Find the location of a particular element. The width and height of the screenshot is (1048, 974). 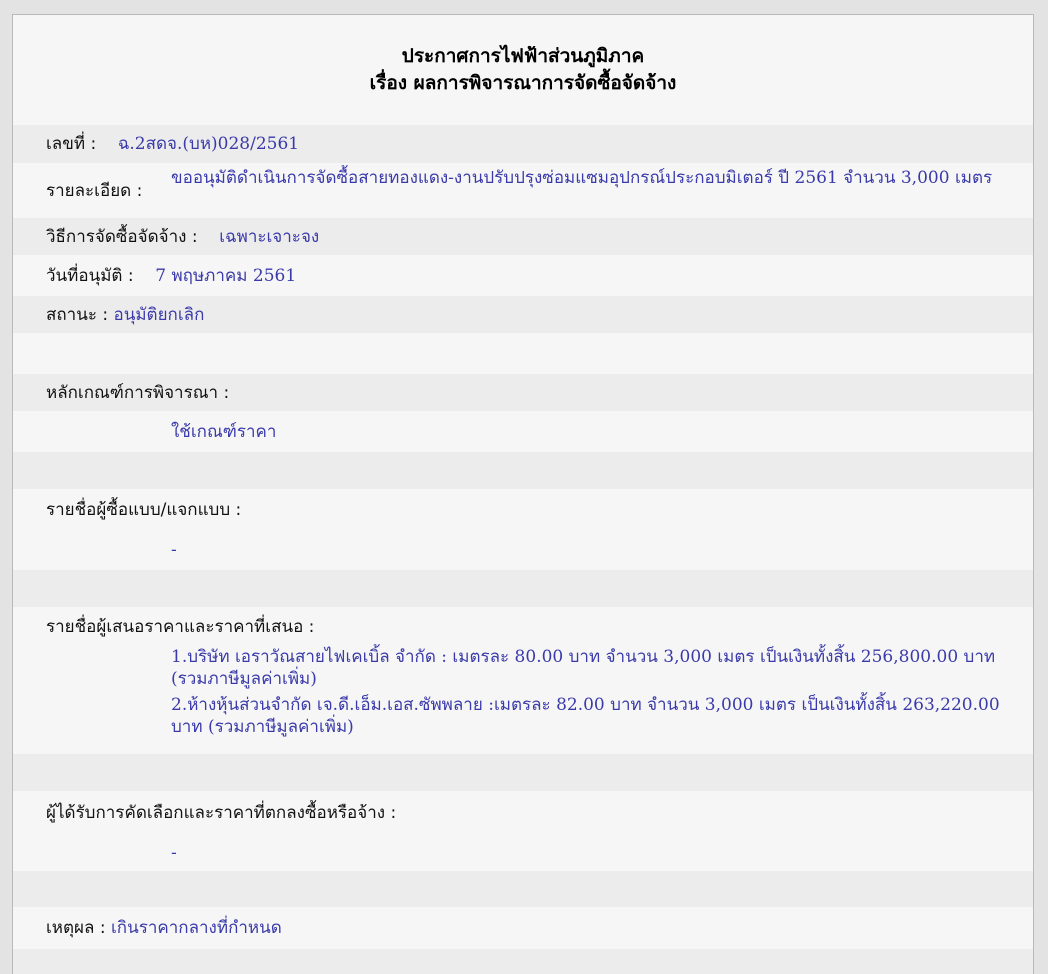

number-row: เลขที่ : ฉ.2สดจ.(บห)028/2561 is located at coordinates (523, 144).